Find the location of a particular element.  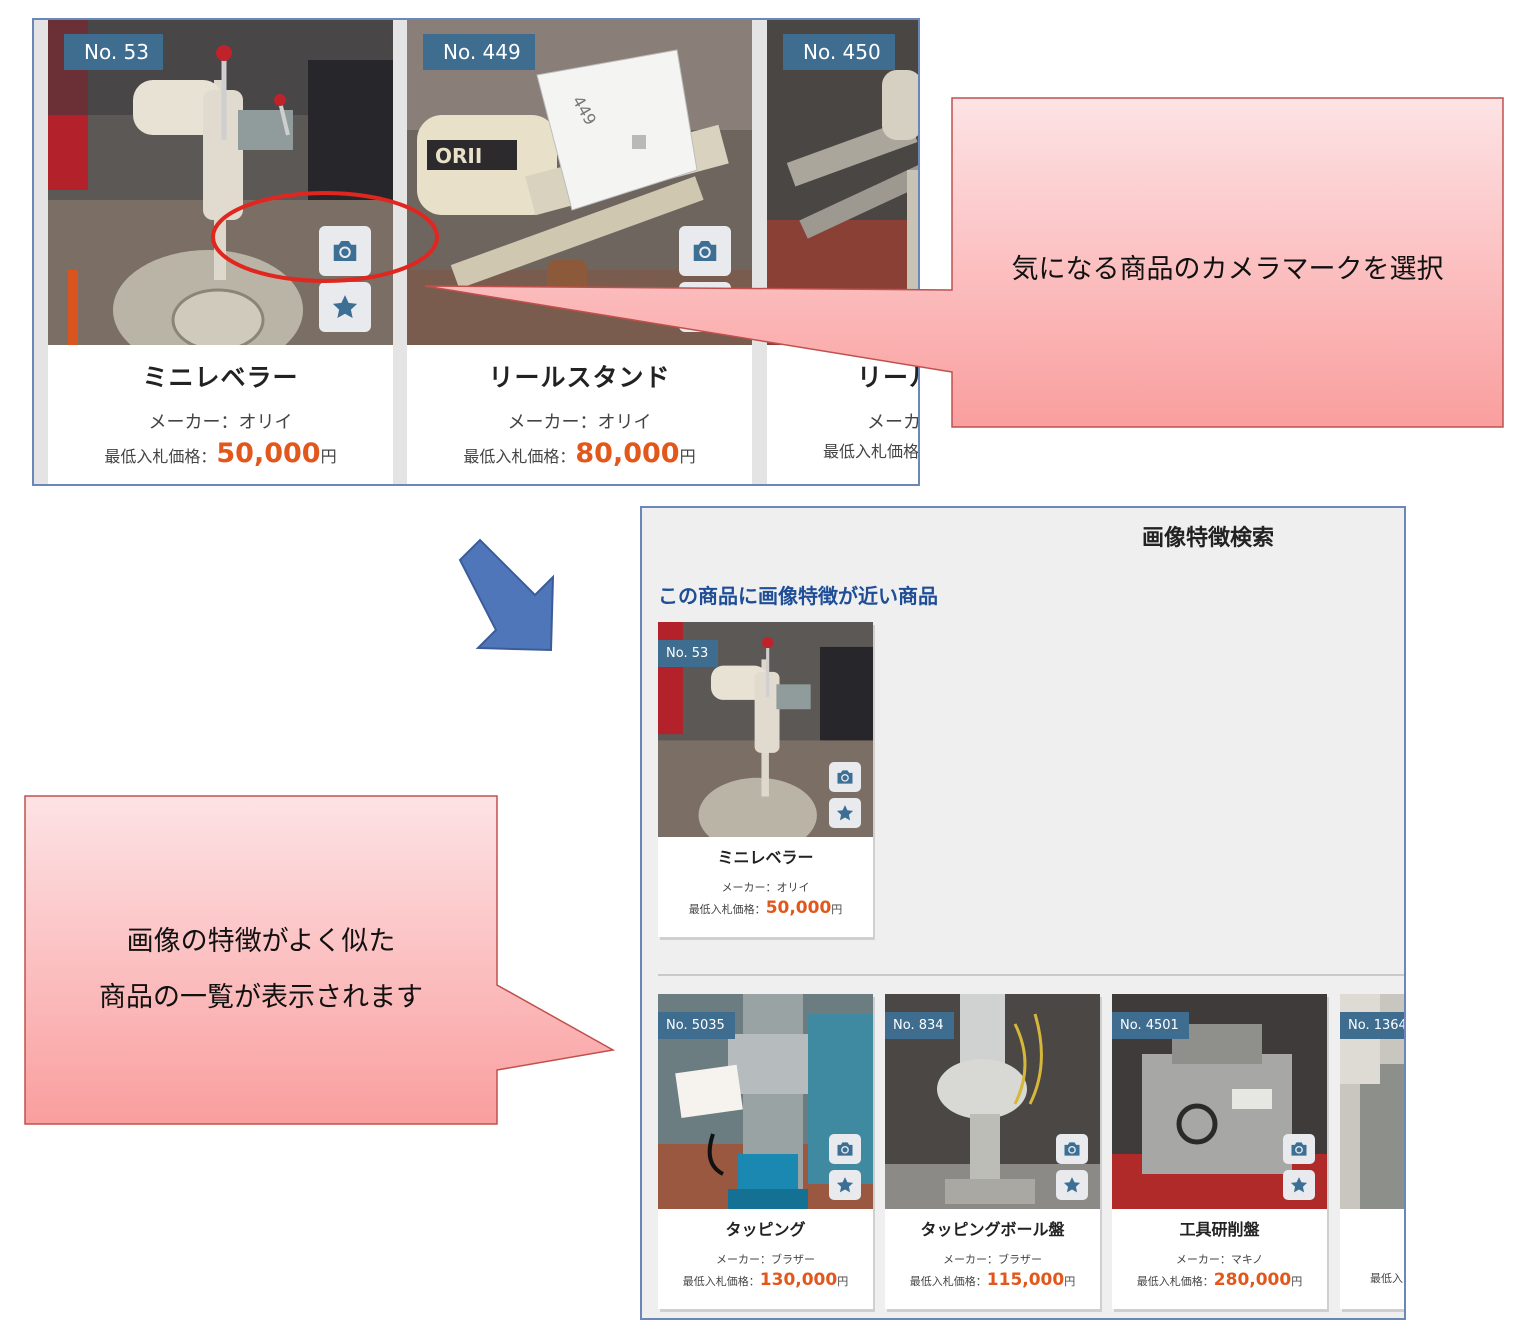

lot-number-badge: No. 53 is located at coordinates (688, 653).